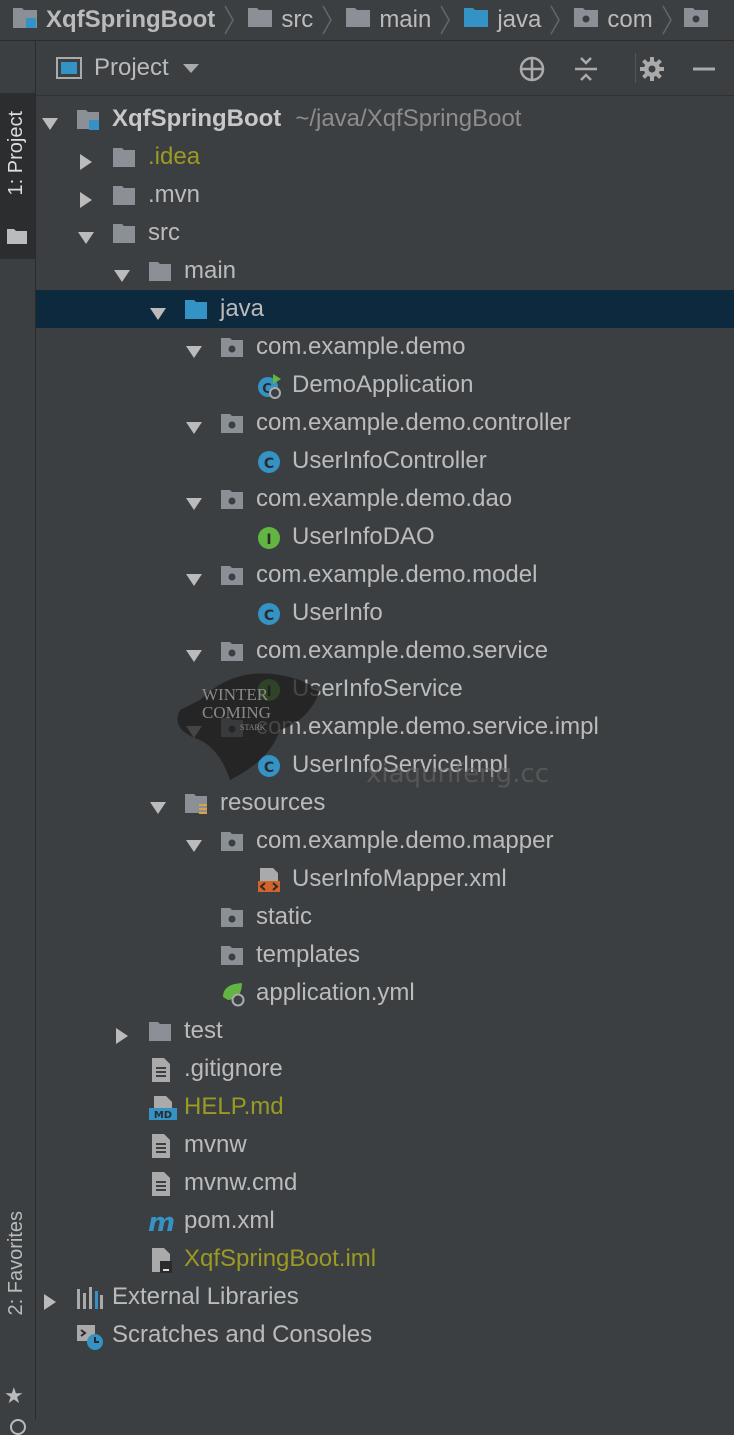 Image resolution: width=734 pixels, height=1435 pixels. I want to click on project-tab-label: 1: Project, so click(16, 153).